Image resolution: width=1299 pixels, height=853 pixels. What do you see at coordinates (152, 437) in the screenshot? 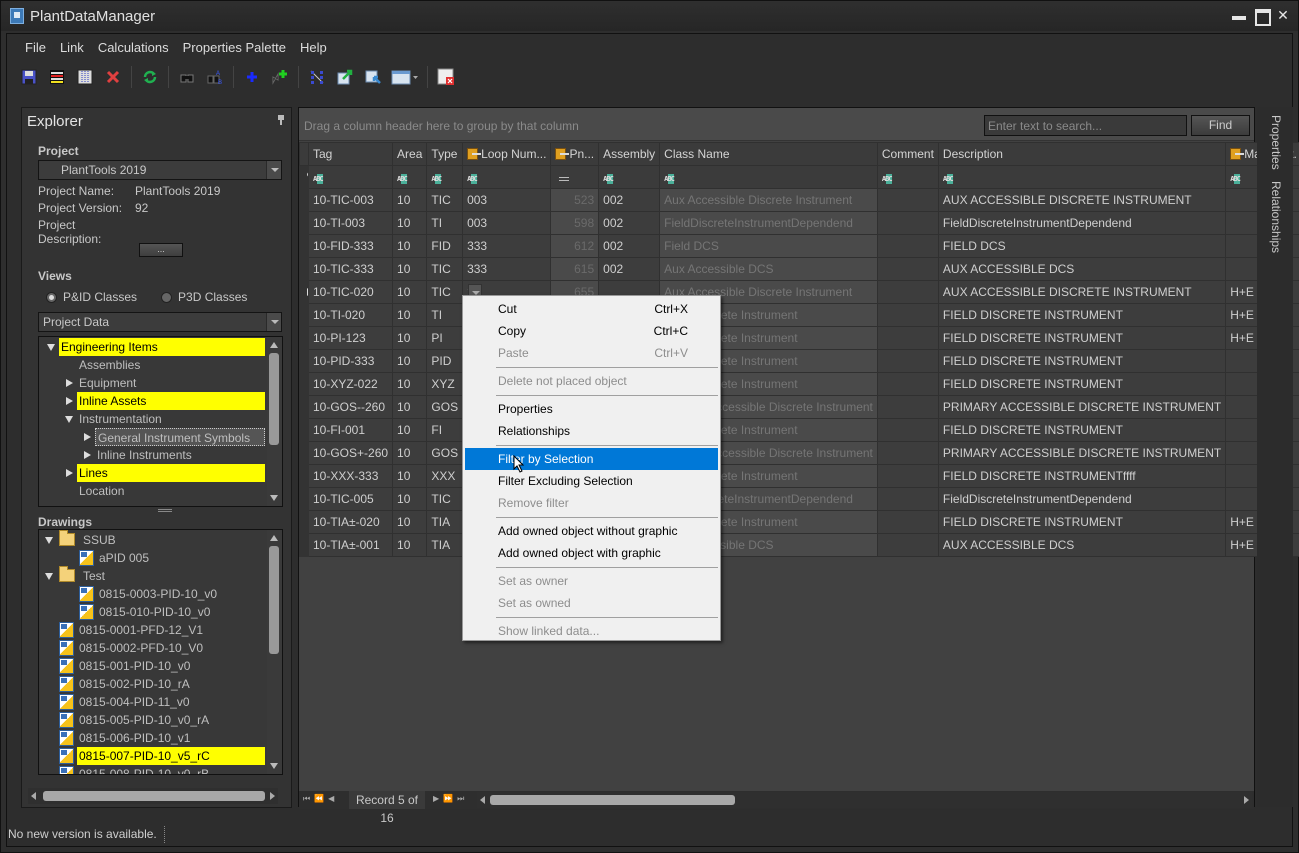
I see `class-tree-item: General Instrument Symbols` at bounding box center [152, 437].